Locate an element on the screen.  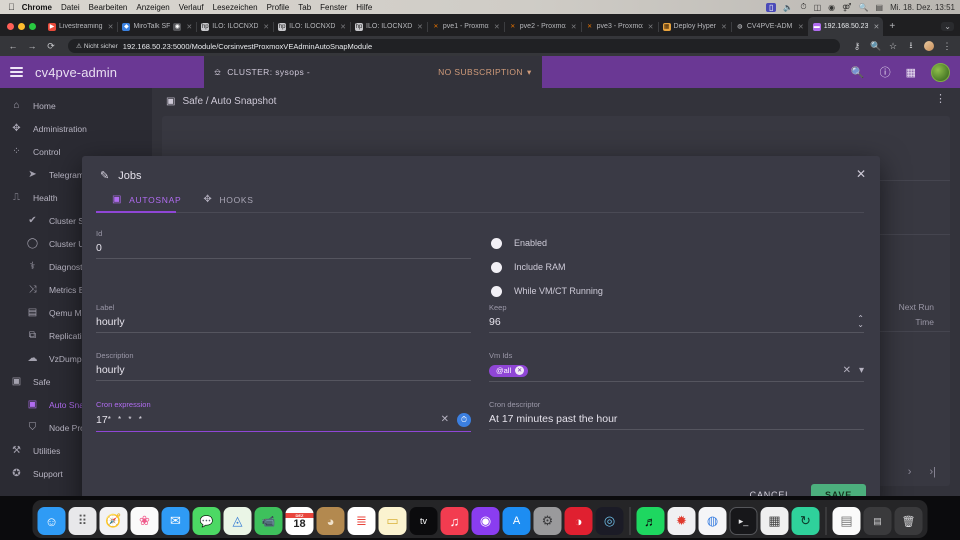
avatar is located at coordinates (940, 72).